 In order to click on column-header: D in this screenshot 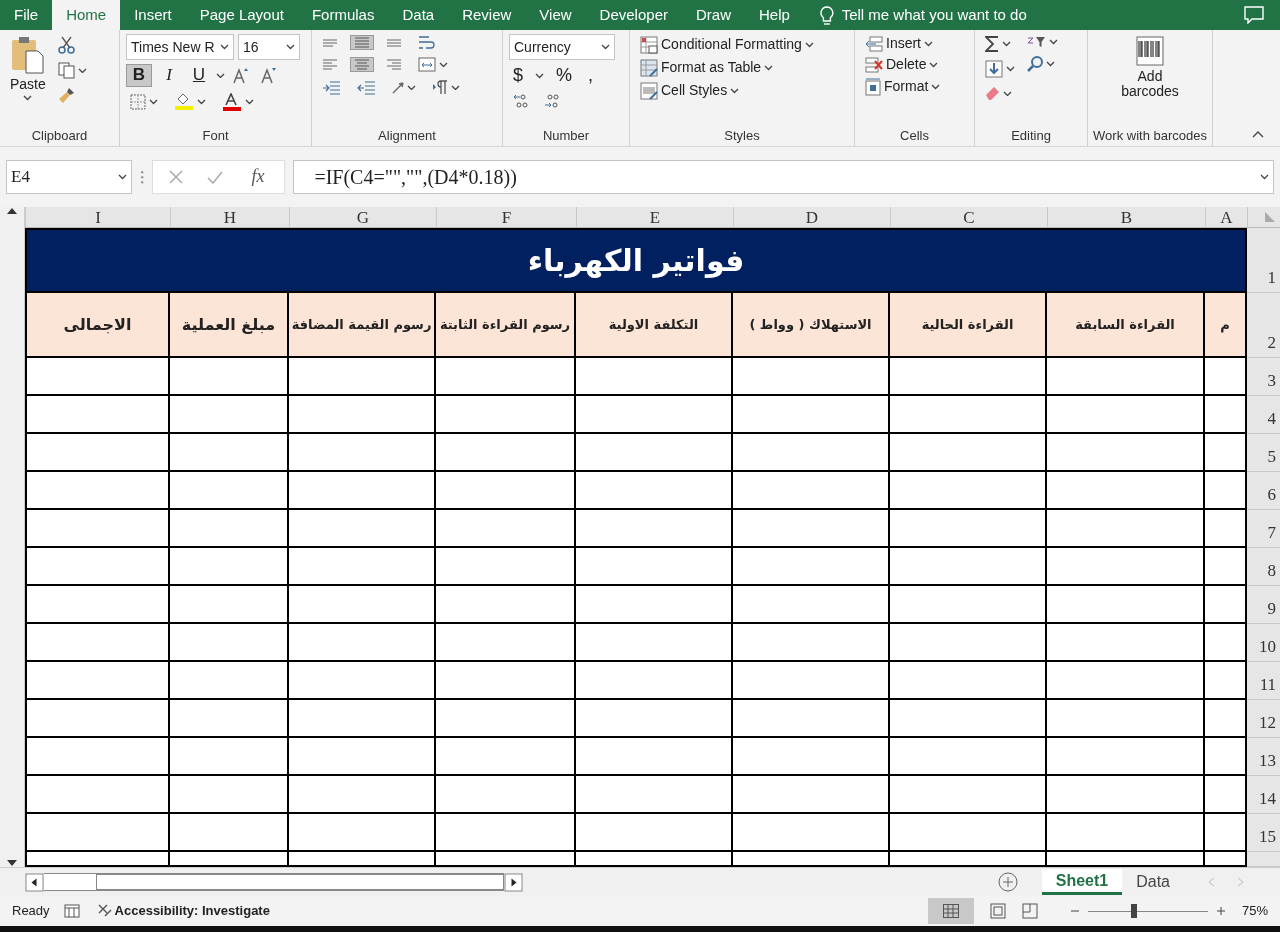, I will do `click(811, 217)`.